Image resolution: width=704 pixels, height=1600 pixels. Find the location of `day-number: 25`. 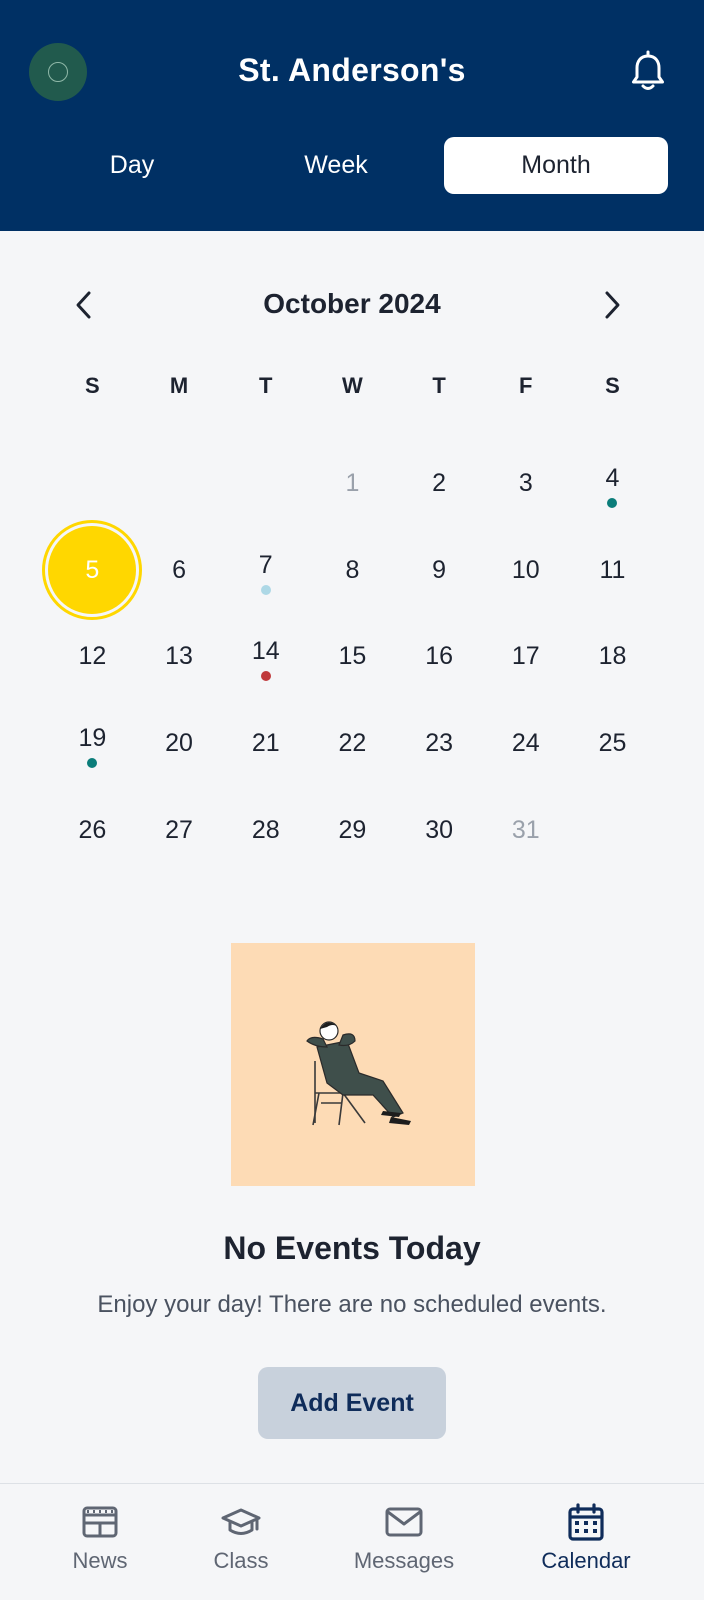

day-number: 25 is located at coordinates (612, 742).